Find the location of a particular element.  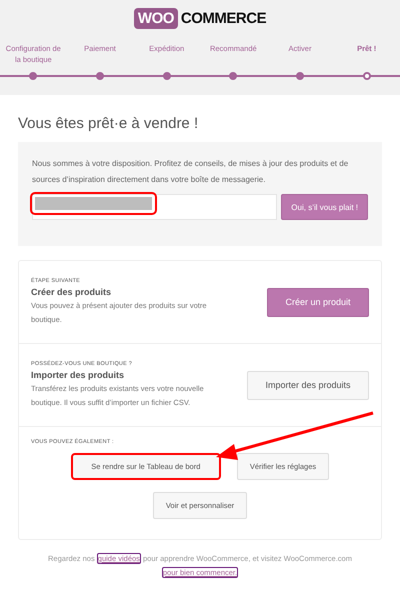

section-heading: Créer des produits is located at coordinates (71, 291).